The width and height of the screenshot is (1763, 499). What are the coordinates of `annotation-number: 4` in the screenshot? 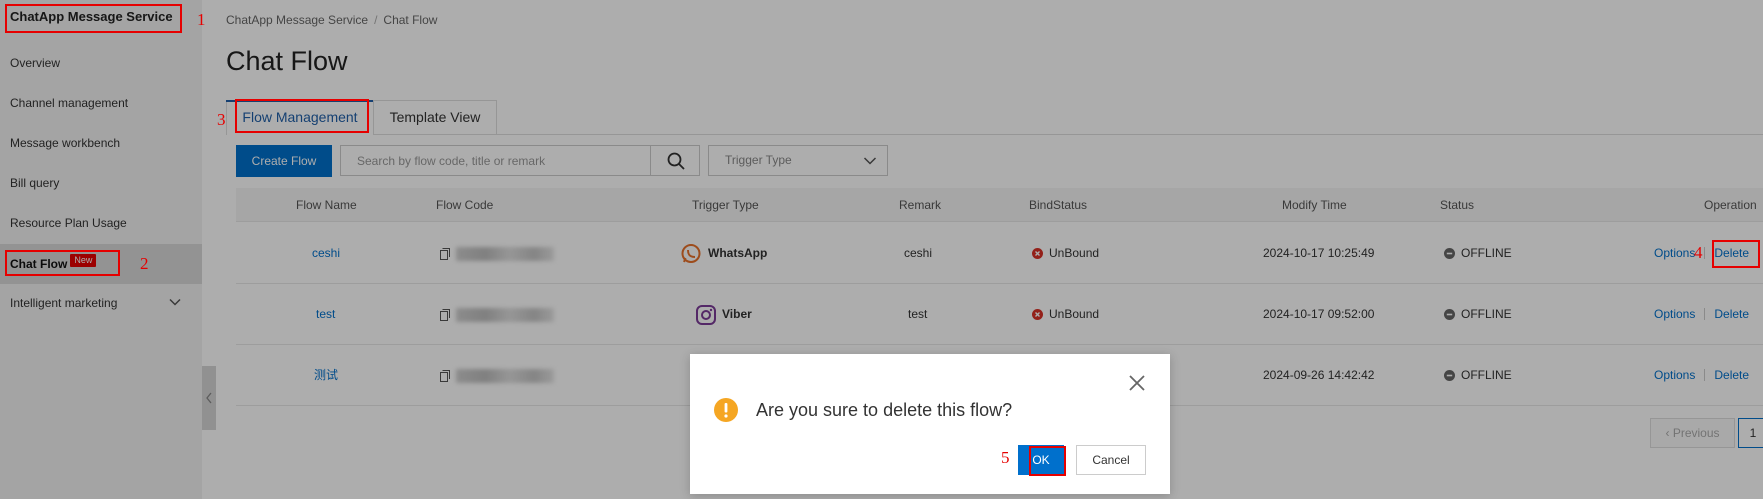 It's located at (1698, 252).